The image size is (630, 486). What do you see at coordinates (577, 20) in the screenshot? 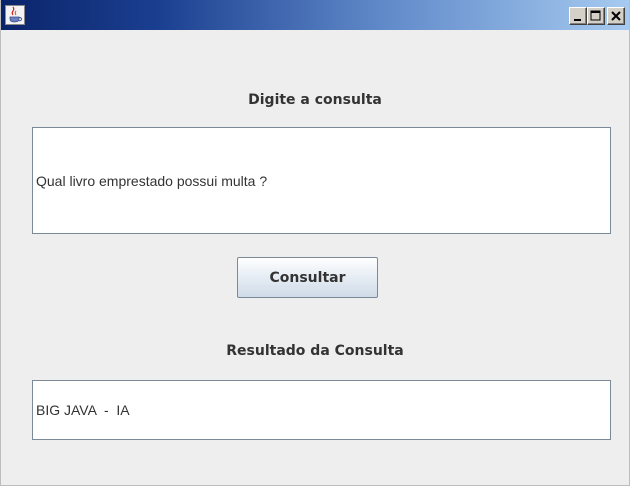
I see `minimize-icon` at bounding box center [577, 20].